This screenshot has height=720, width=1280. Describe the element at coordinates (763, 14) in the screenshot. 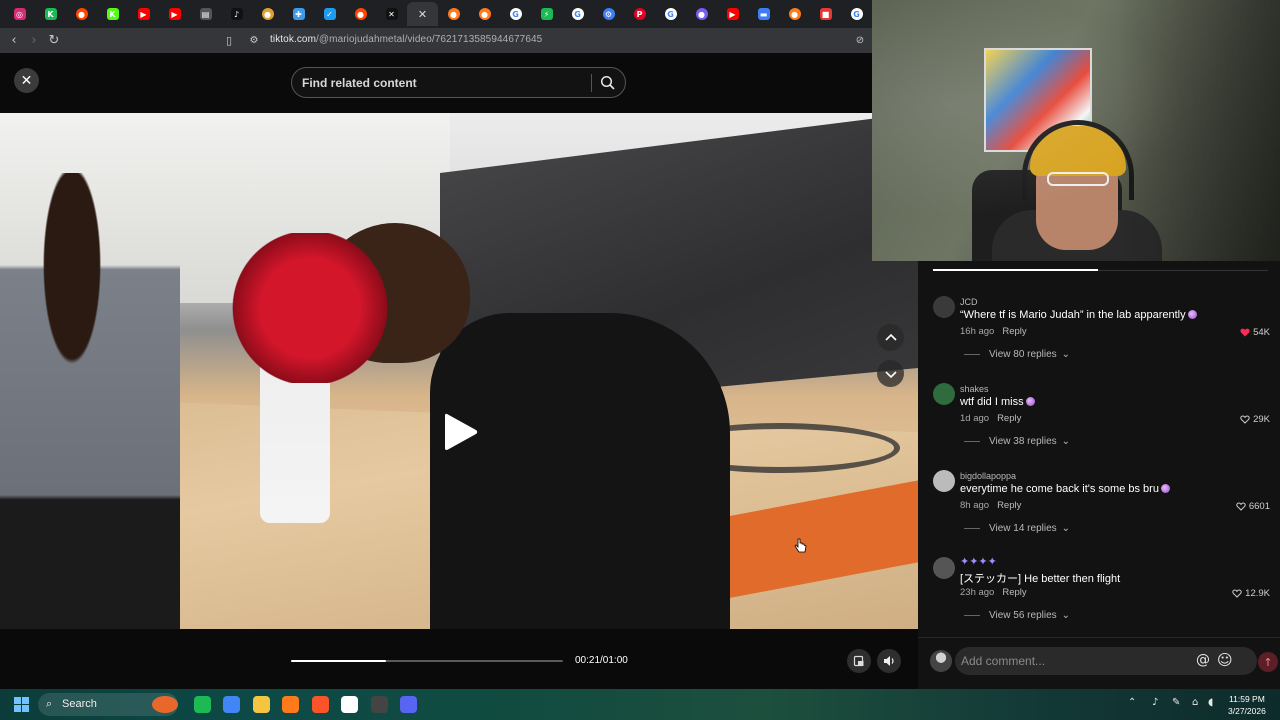

I see `browser-tab: ▬` at that location.